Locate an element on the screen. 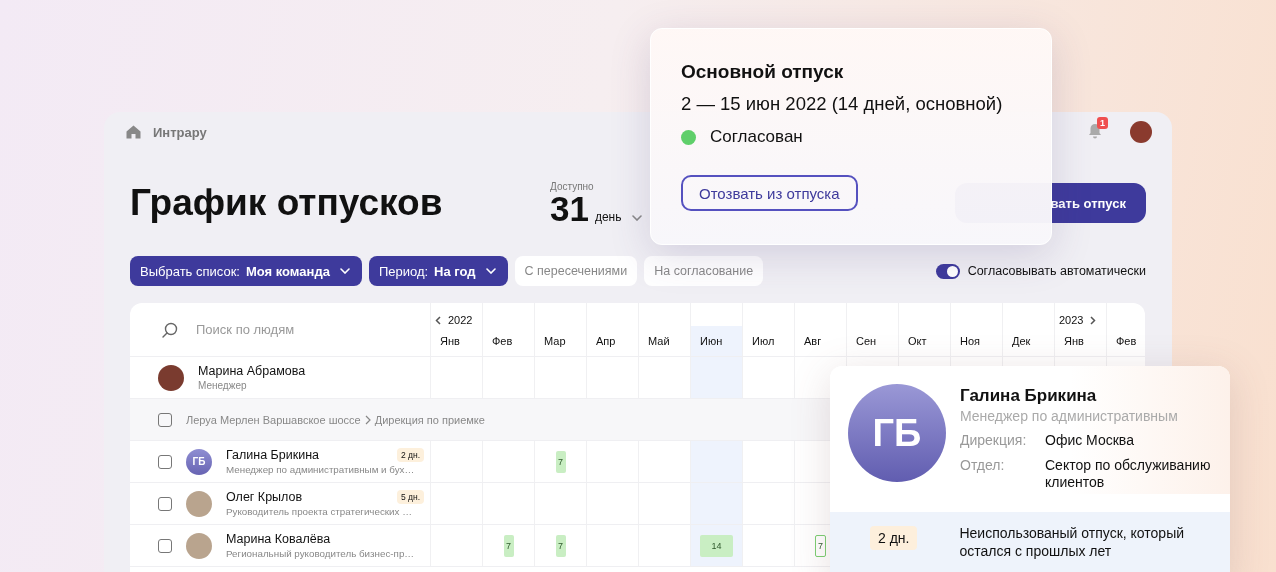 This screenshot has height=572, width=1276. bell-icon is located at coordinates (1095, 131).